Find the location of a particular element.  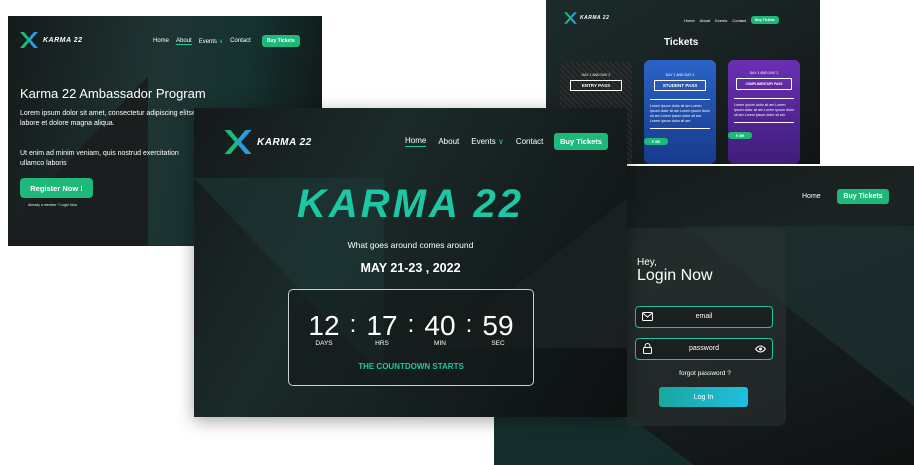

main-nav: Home About Events ∨ Contact is located at coordinates (474, 141).